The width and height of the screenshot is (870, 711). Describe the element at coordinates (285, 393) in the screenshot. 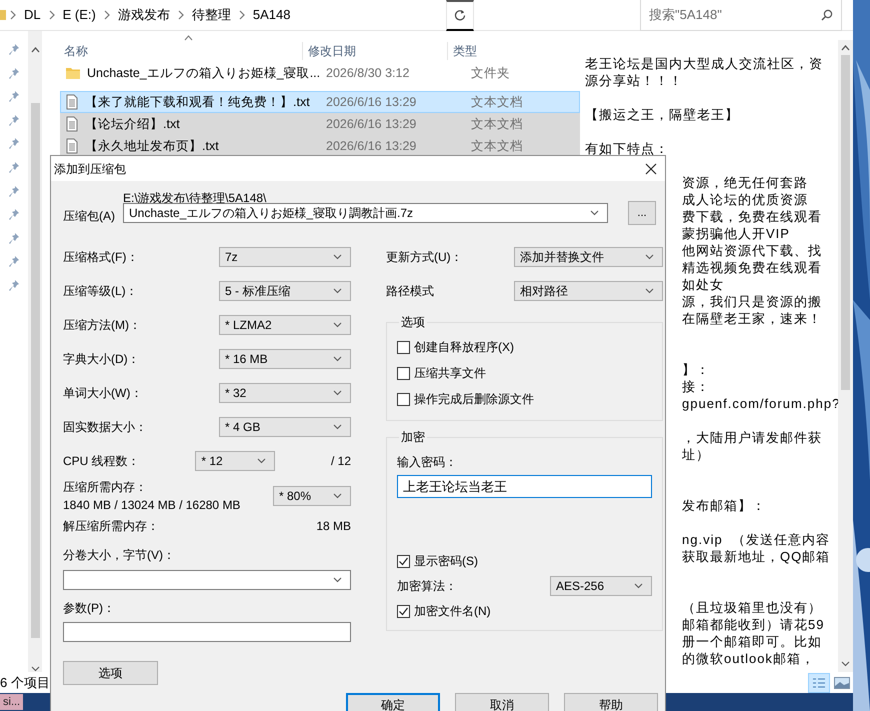

I see `dropdown: * 32` at that location.